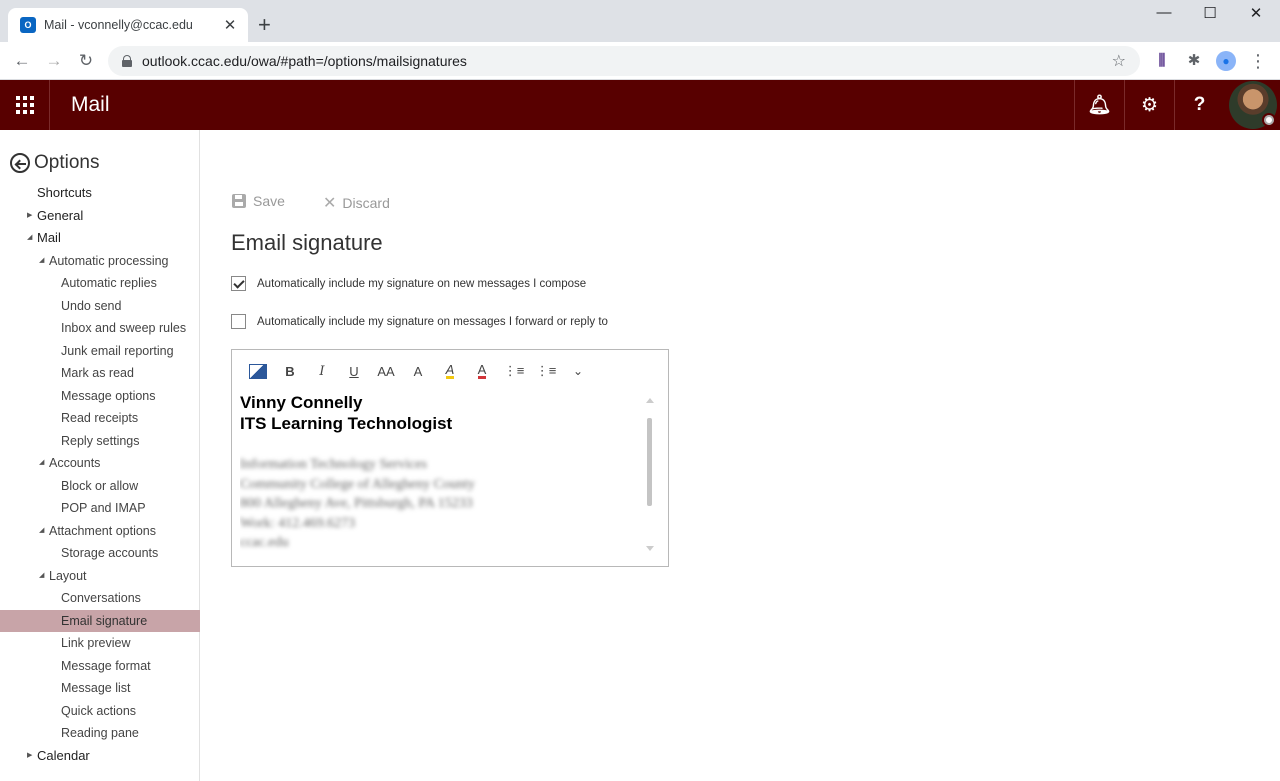 This screenshot has width=1280, height=781. What do you see at coordinates (650, 400) in the screenshot?
I see `scroll-up-icon` at bounding box center [650, 400].